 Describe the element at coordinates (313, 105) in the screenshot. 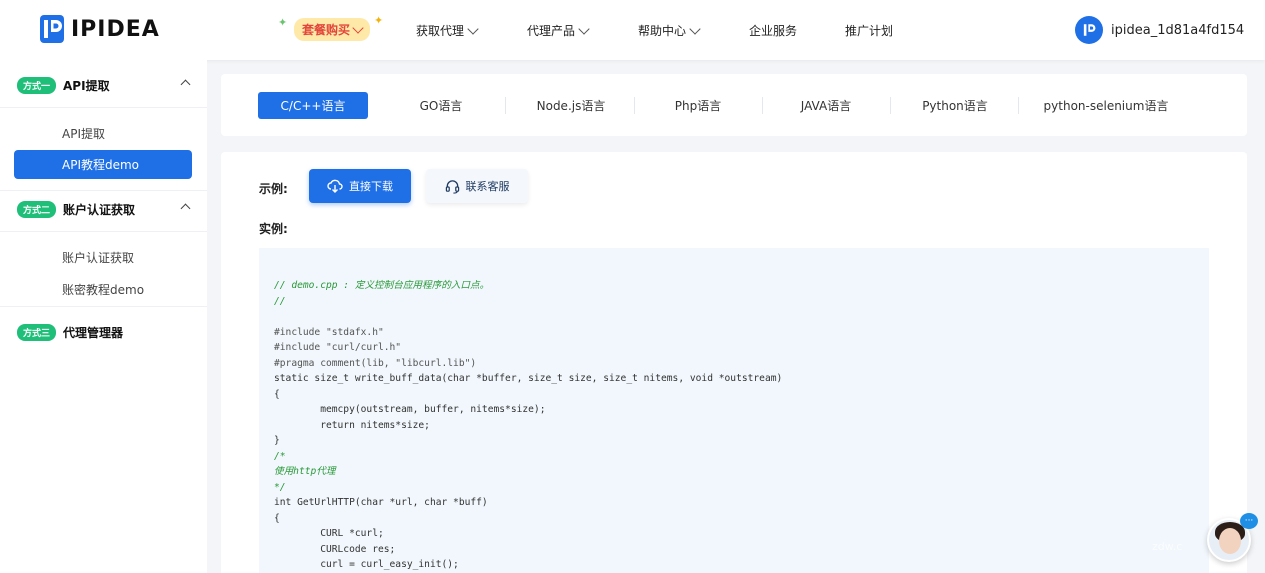

I see `tab-cpp: C/C++语言` at that location.